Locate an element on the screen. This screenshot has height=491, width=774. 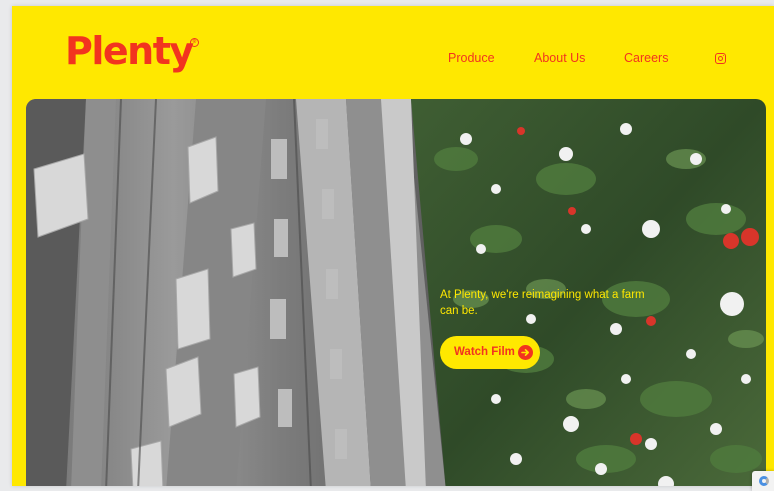
nav-produce-link: Produce is located at coordinates (471, 58).